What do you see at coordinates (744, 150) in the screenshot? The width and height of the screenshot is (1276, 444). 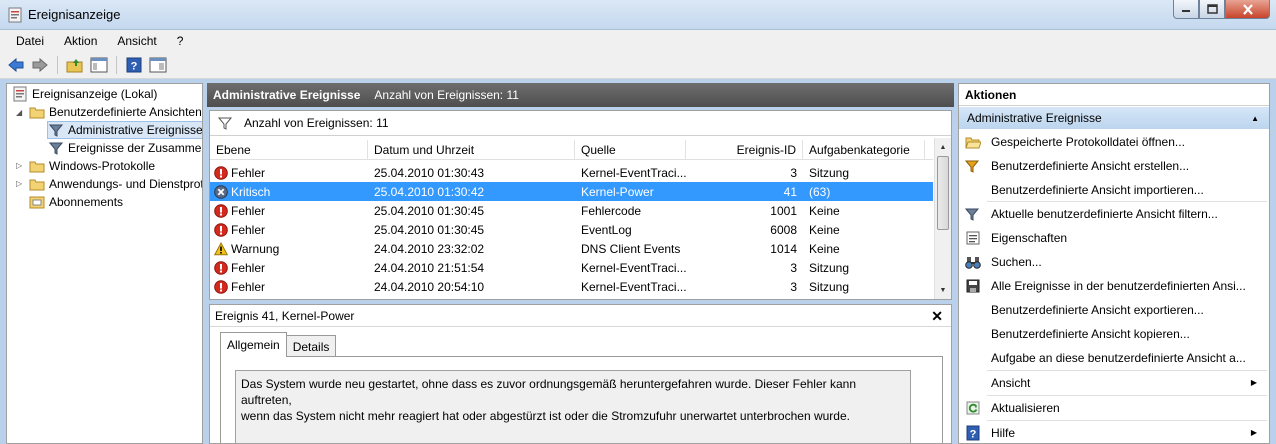 I see `column-event-id: Ereignis-ID` at bounding box center [744, 150].